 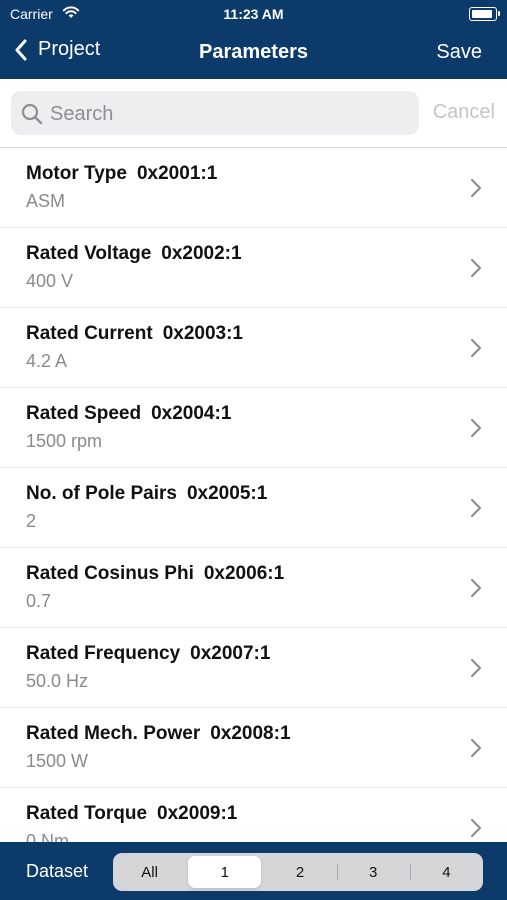 I want to click on dataset-segment-1: 1, so click(x=225, y=872).